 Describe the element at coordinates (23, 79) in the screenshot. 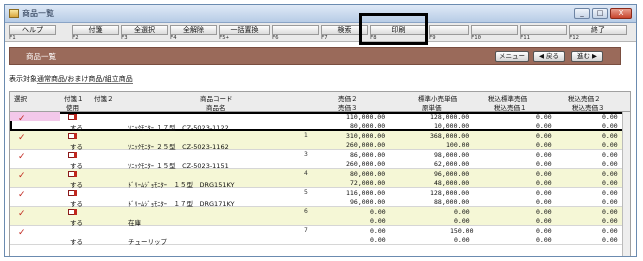

I see `filter-label: 表示対象` at that location.